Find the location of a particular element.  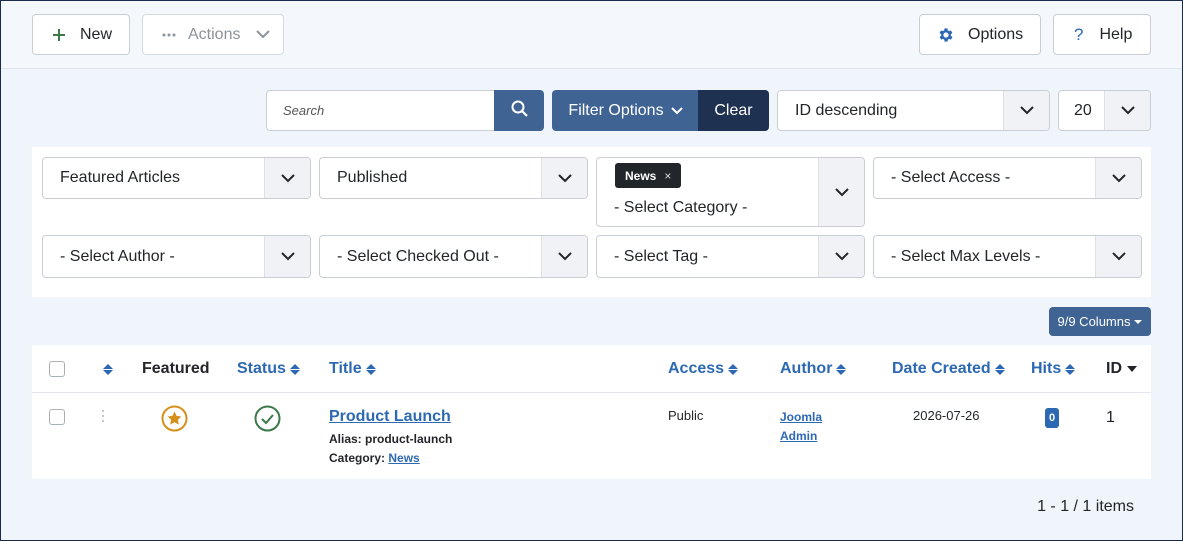

clear-label: Clear is located at coordinates (733, 110).